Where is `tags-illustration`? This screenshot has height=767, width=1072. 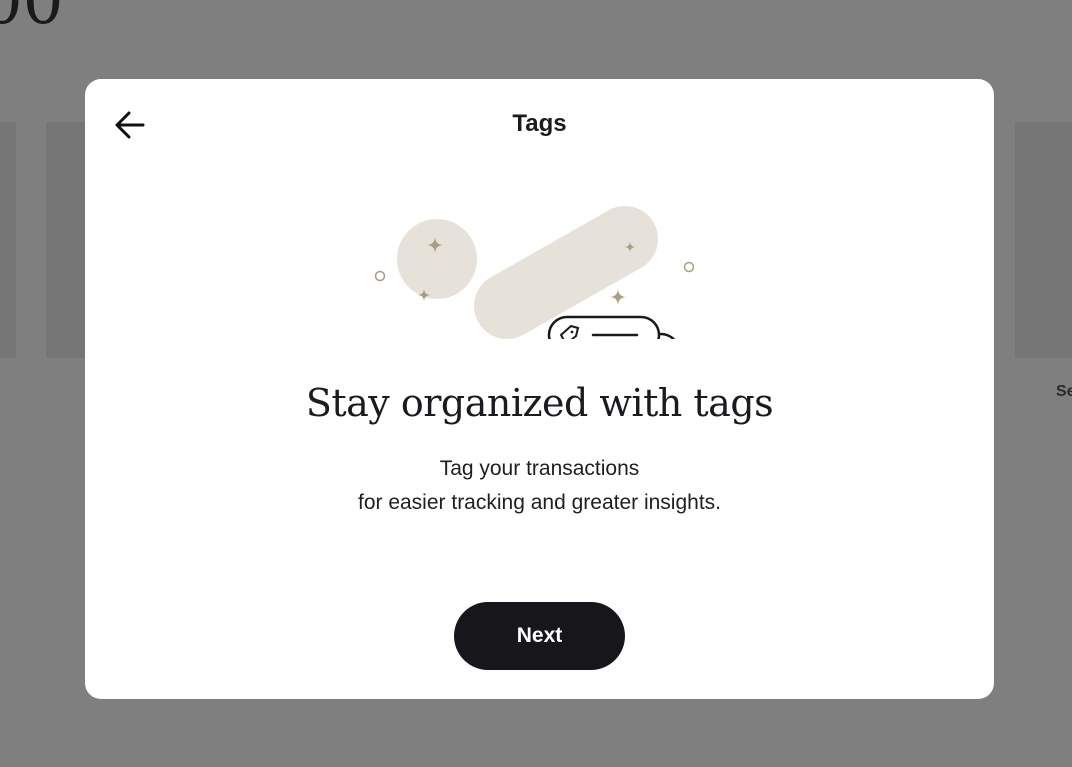 tags-illustration is located at coordinates (534, 272).